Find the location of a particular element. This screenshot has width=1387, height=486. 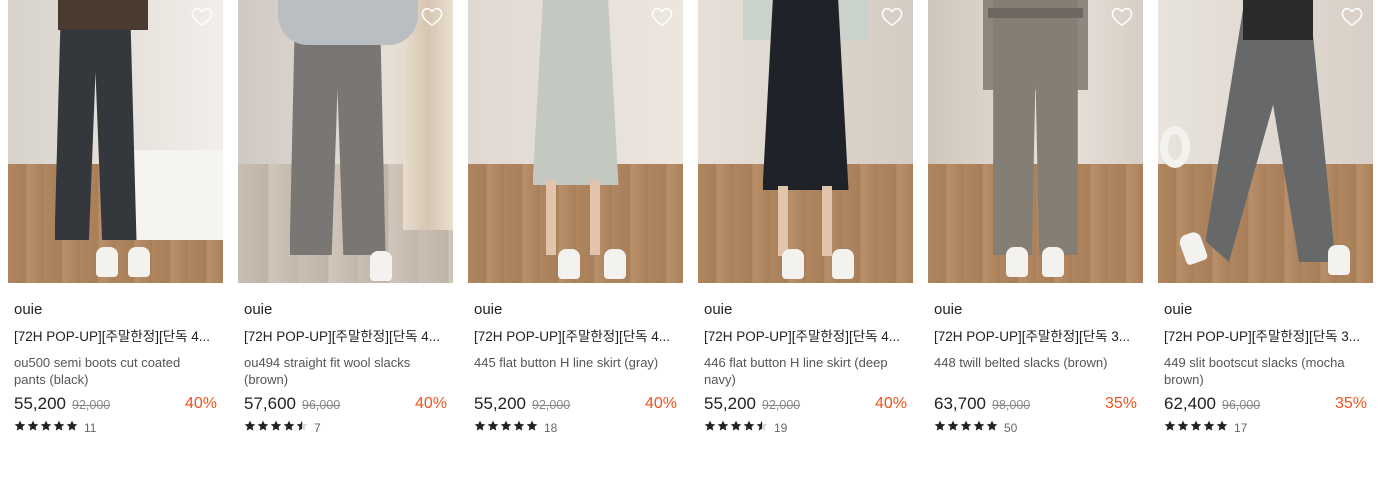

product-name: 448 twill belted slacks (brown) is located at coordinates (1035, 371).